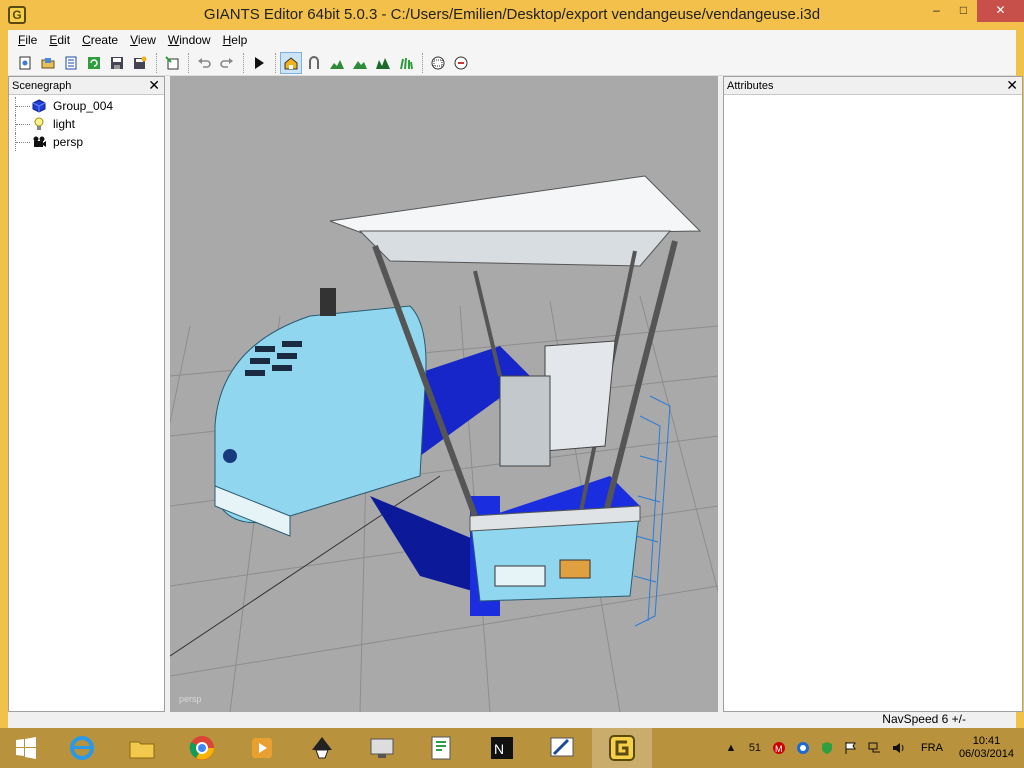 This screenshot has width=1024, height=768. Describe the element at coordinates (100, 40) in the screenshot. I see `menu-create: Create` at that location.